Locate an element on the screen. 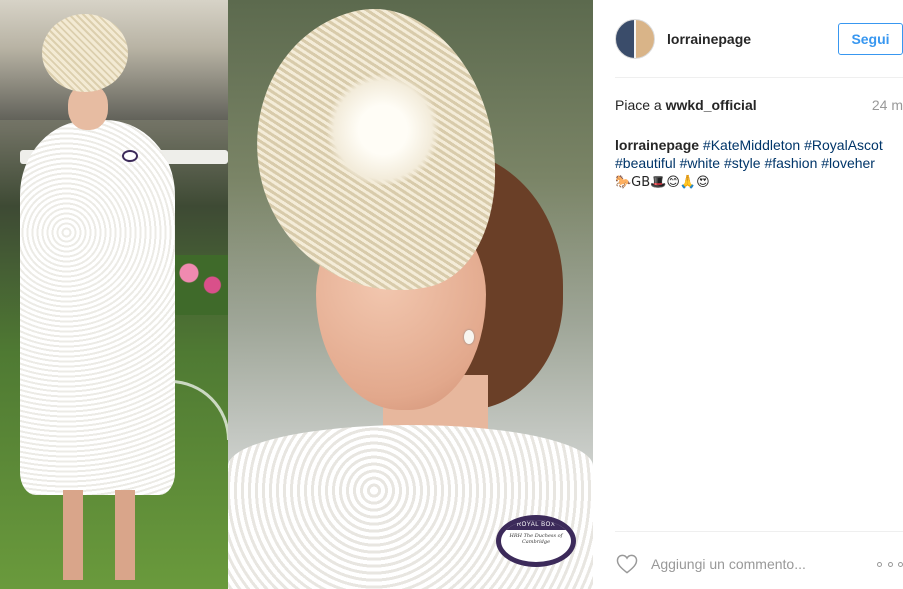  post-header: lorrainepage Segui is located at coordinates (759, 39).